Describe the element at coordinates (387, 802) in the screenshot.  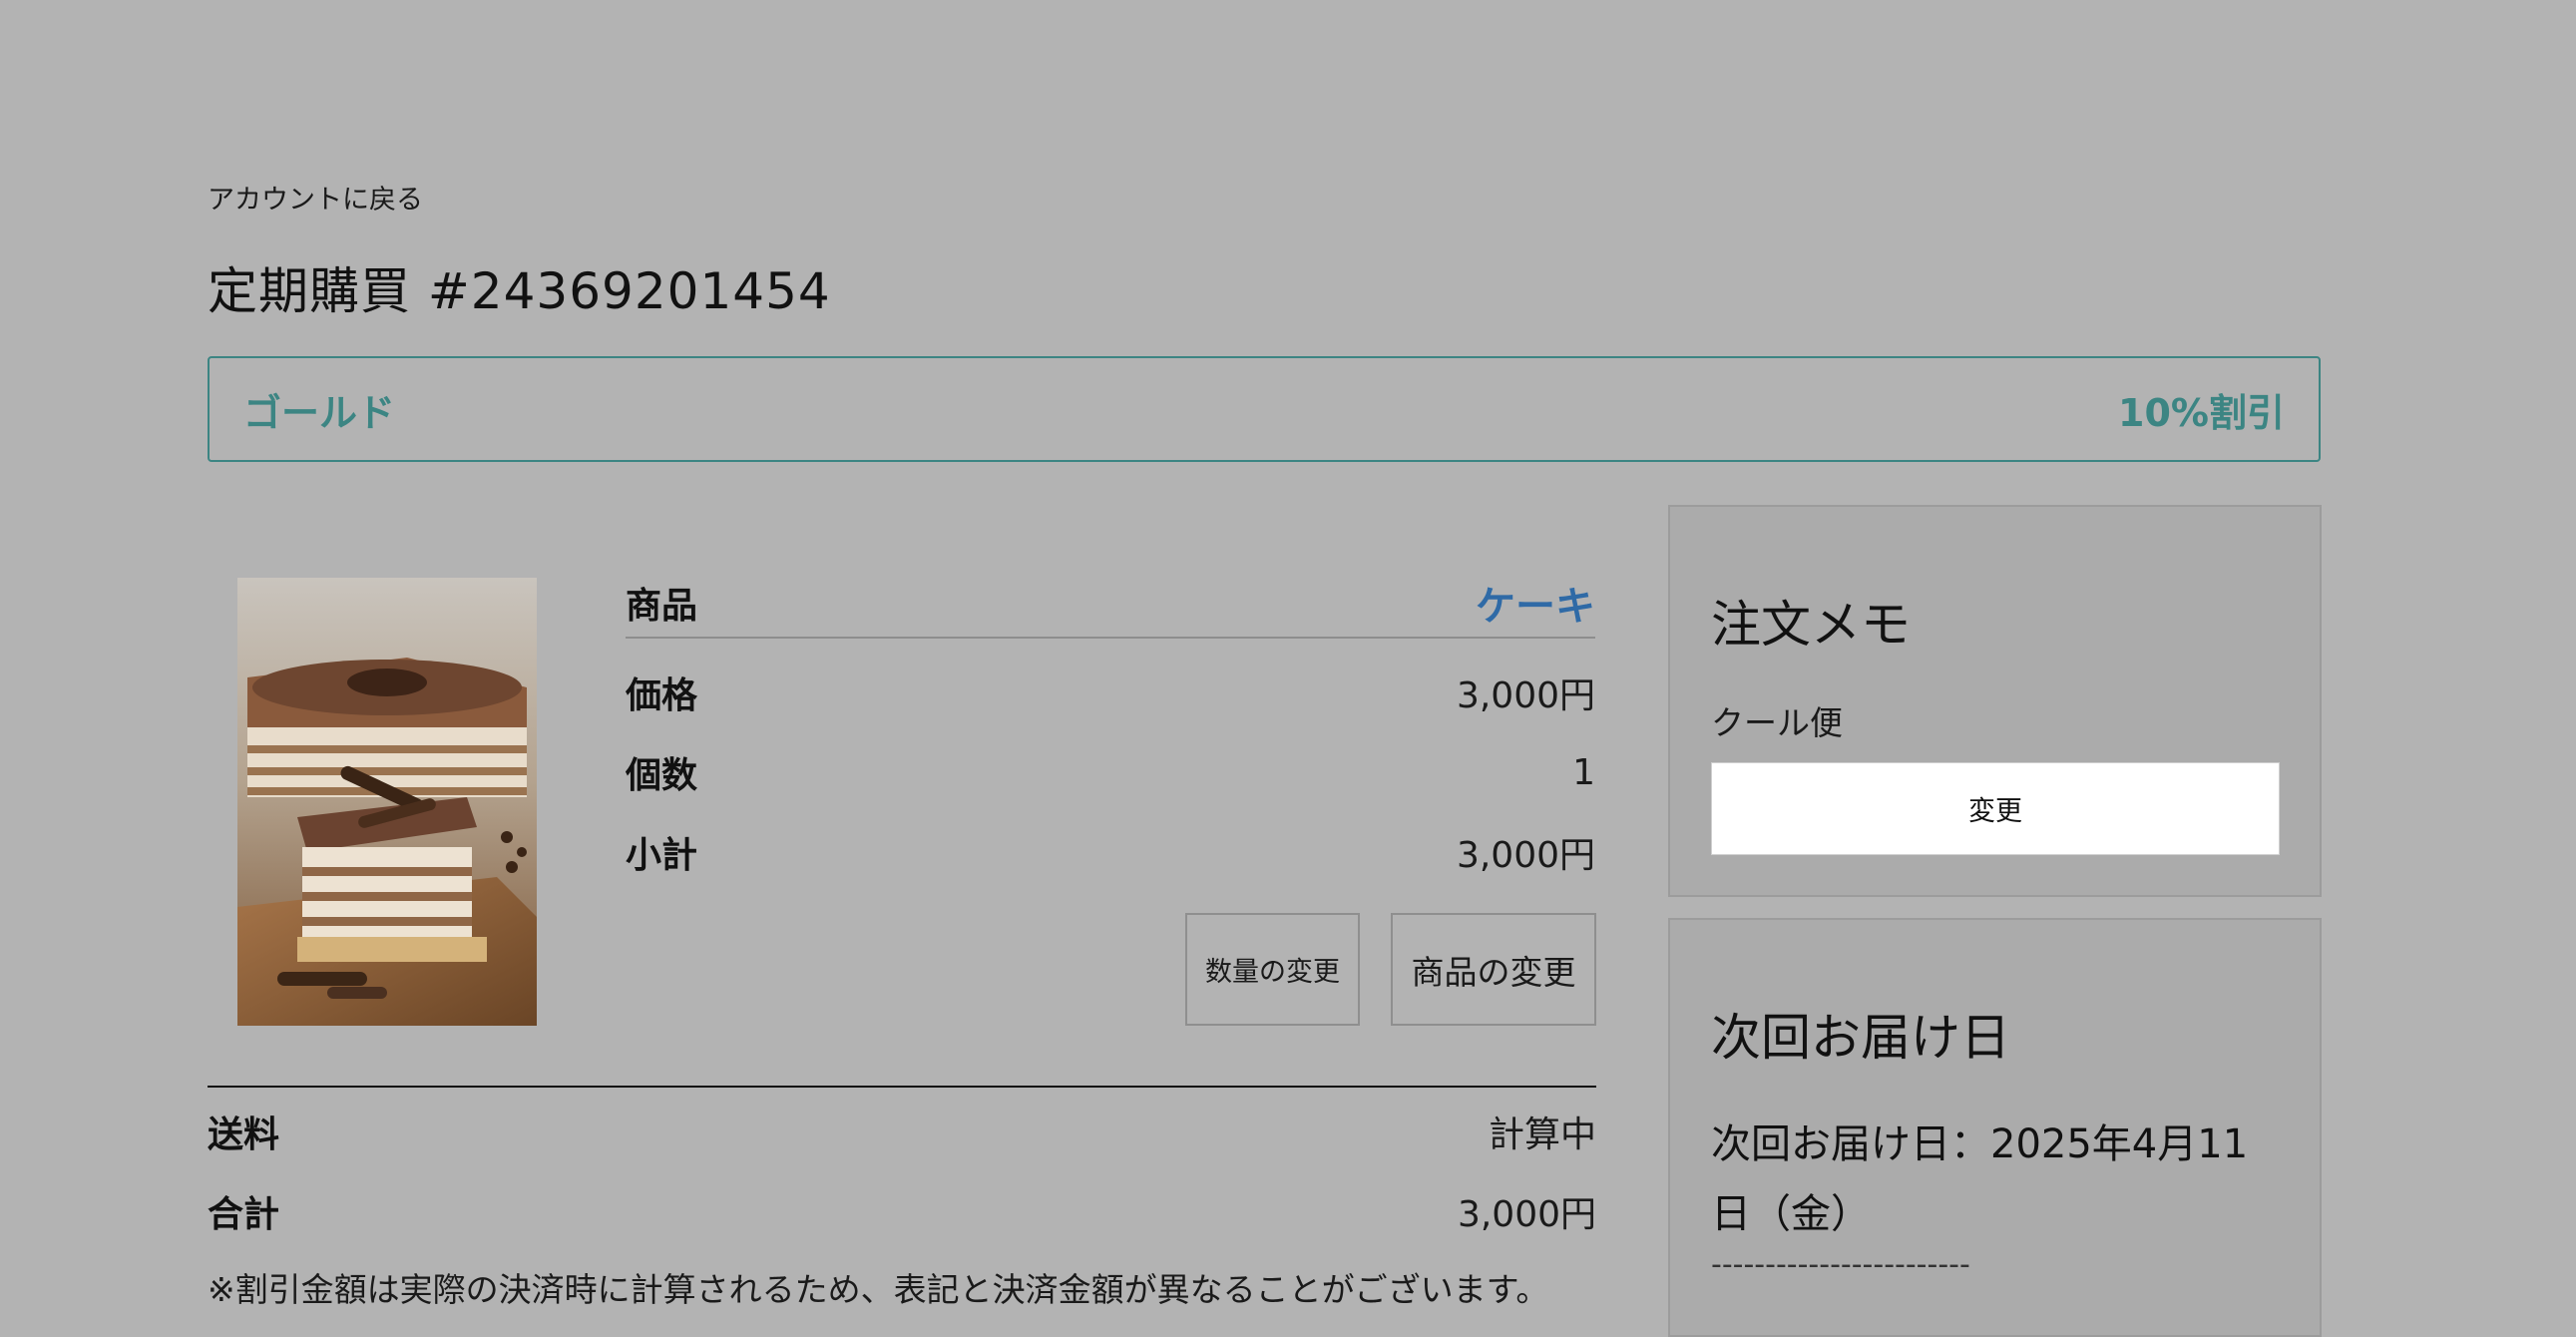
I see `cake-photo` at that location.